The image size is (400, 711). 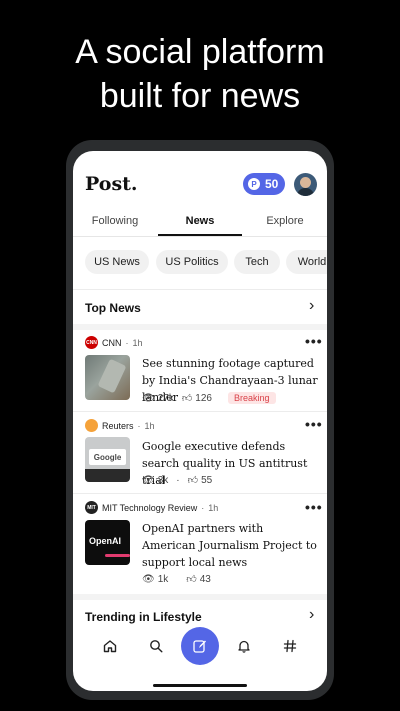 I want to click on story-thumbnail: Google, so click(x=107, y=459).